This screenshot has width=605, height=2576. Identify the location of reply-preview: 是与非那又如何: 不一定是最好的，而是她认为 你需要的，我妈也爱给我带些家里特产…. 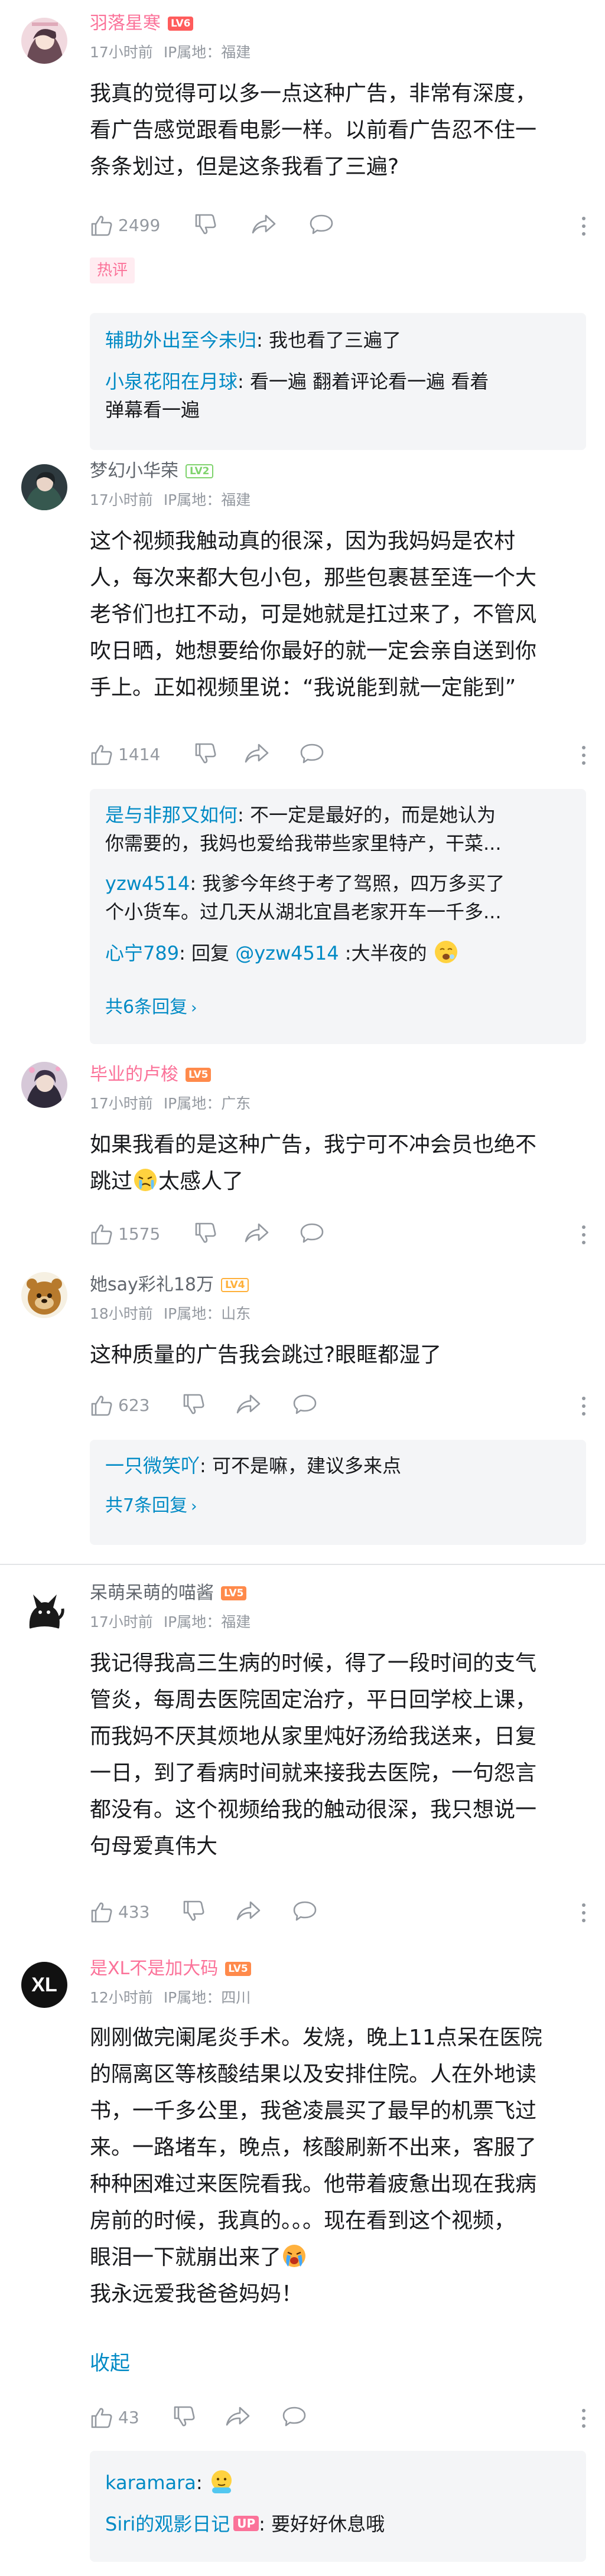
(338, 916).